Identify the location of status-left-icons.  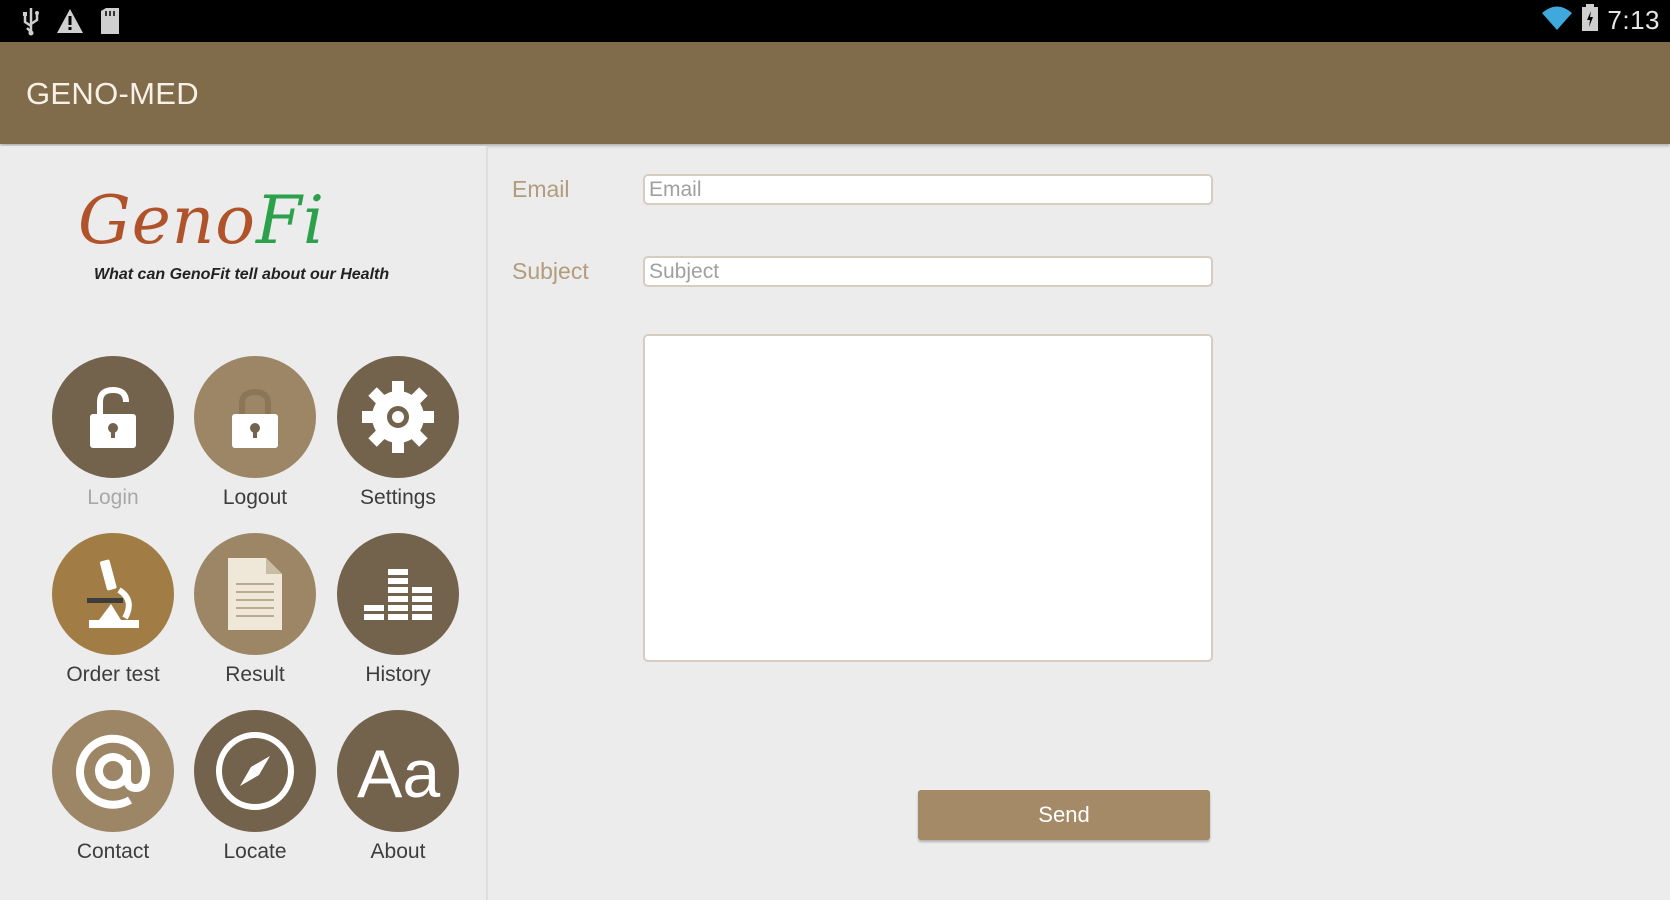
(71, 23).